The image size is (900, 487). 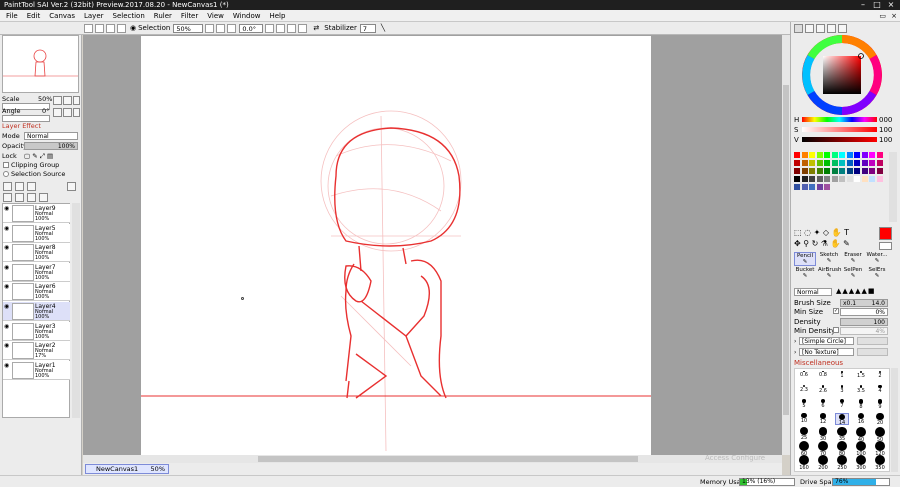 What do you see at coordinates (823, 419) in the screenshot?
I see `brush-size-preset: 12` at bounding box center [823, 419].